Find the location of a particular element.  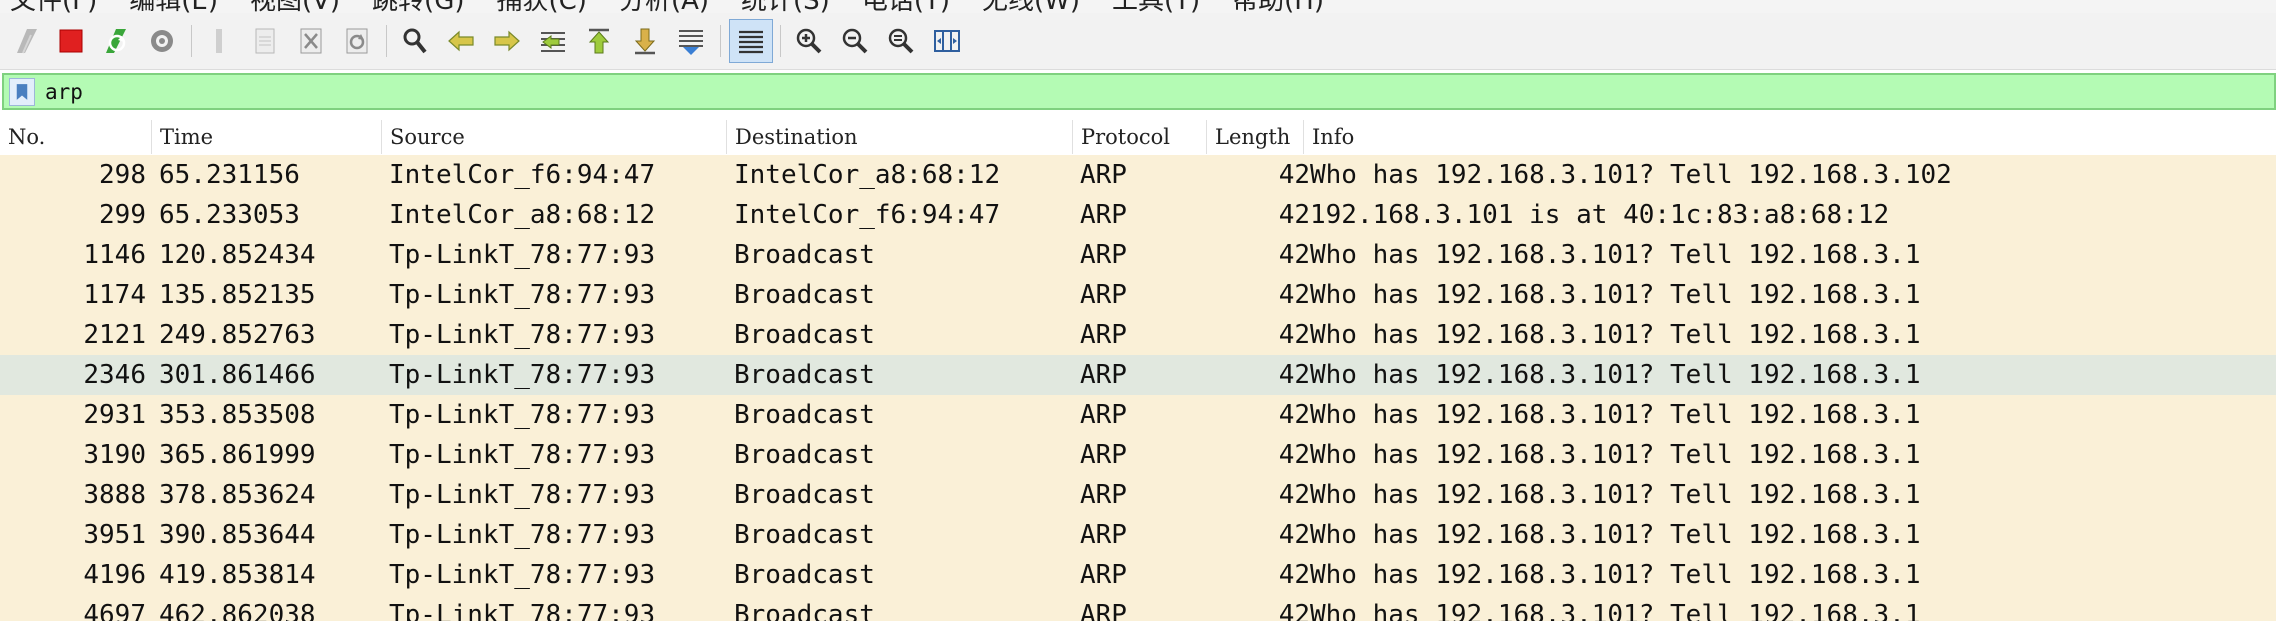

go-to-packet-icon is located at coordinates (553, 41).